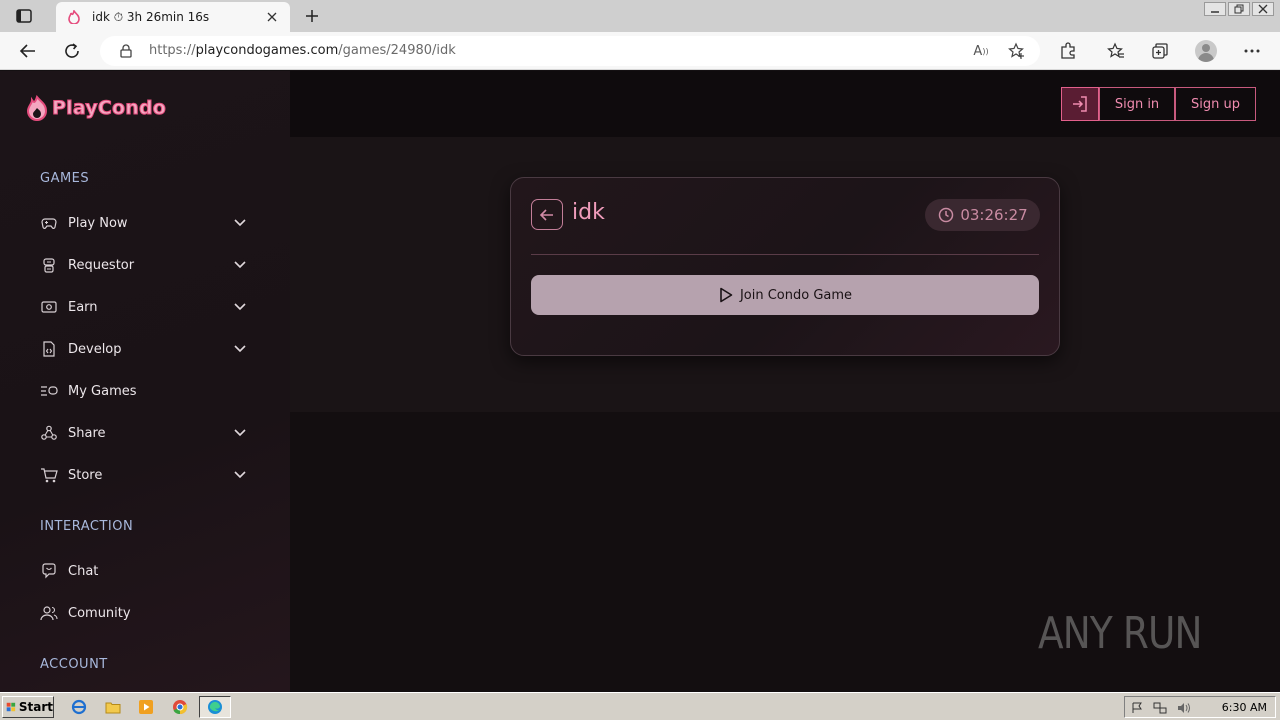 The height and width of the screenshot is (720, 1280). What do you see at coordinates (74, 664) in the screenshot?
I see `section-account-title: ACCOUNT` at bounding box center [74, 664].